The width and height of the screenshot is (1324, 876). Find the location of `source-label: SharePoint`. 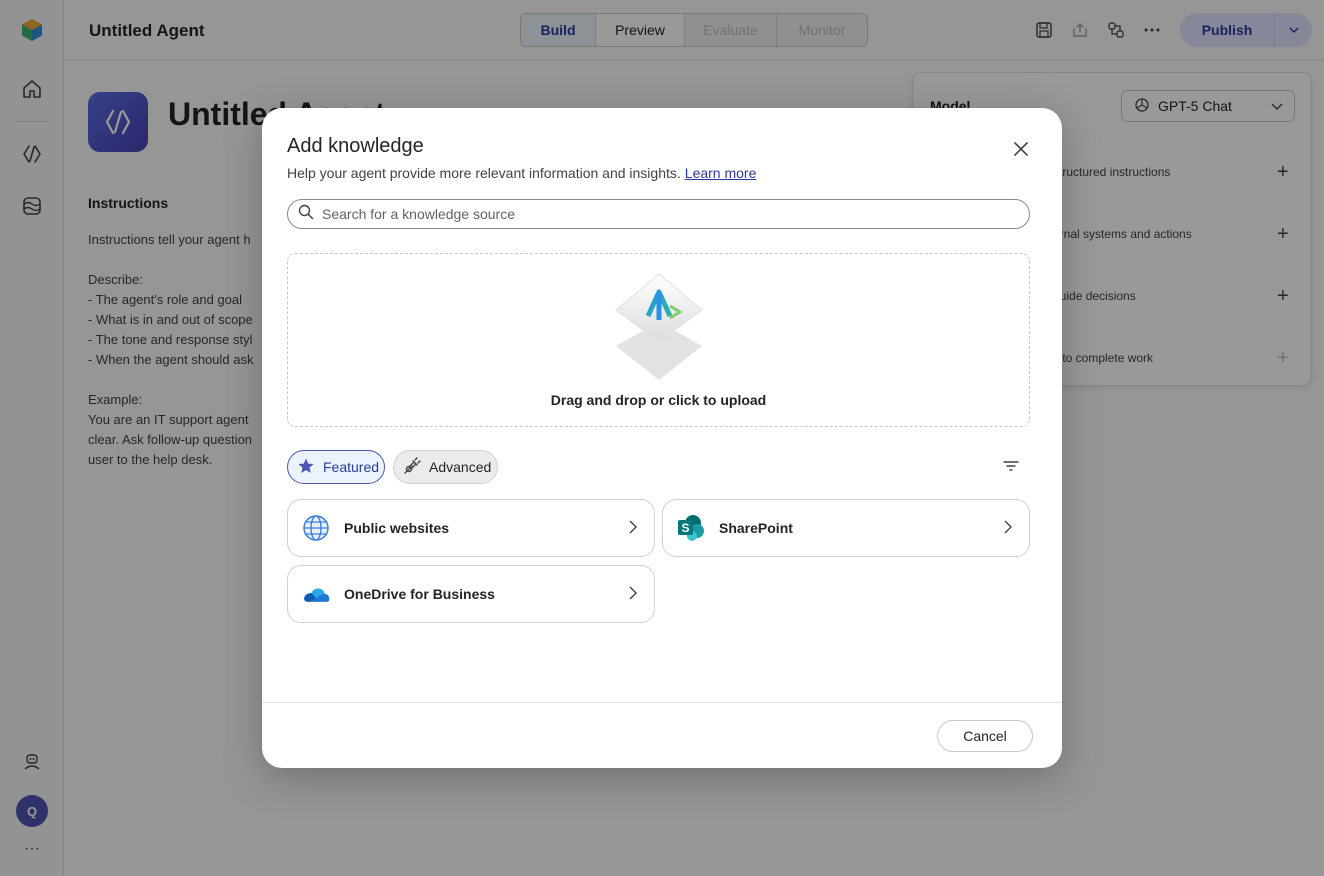

source-label: SharePoint is located at coordinates (756, 528).